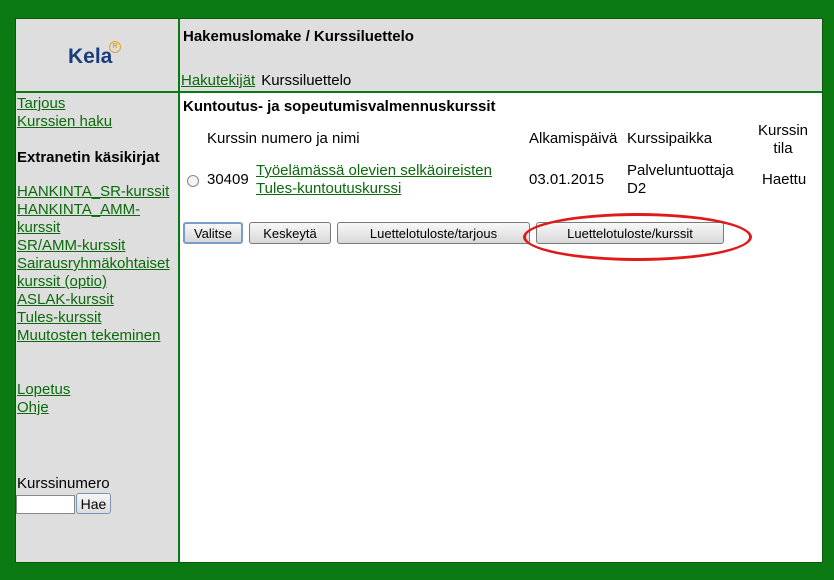 The height and width of the screenshot is (580, 834). I want to click on kela-logo: Kela, so click(90, 56).